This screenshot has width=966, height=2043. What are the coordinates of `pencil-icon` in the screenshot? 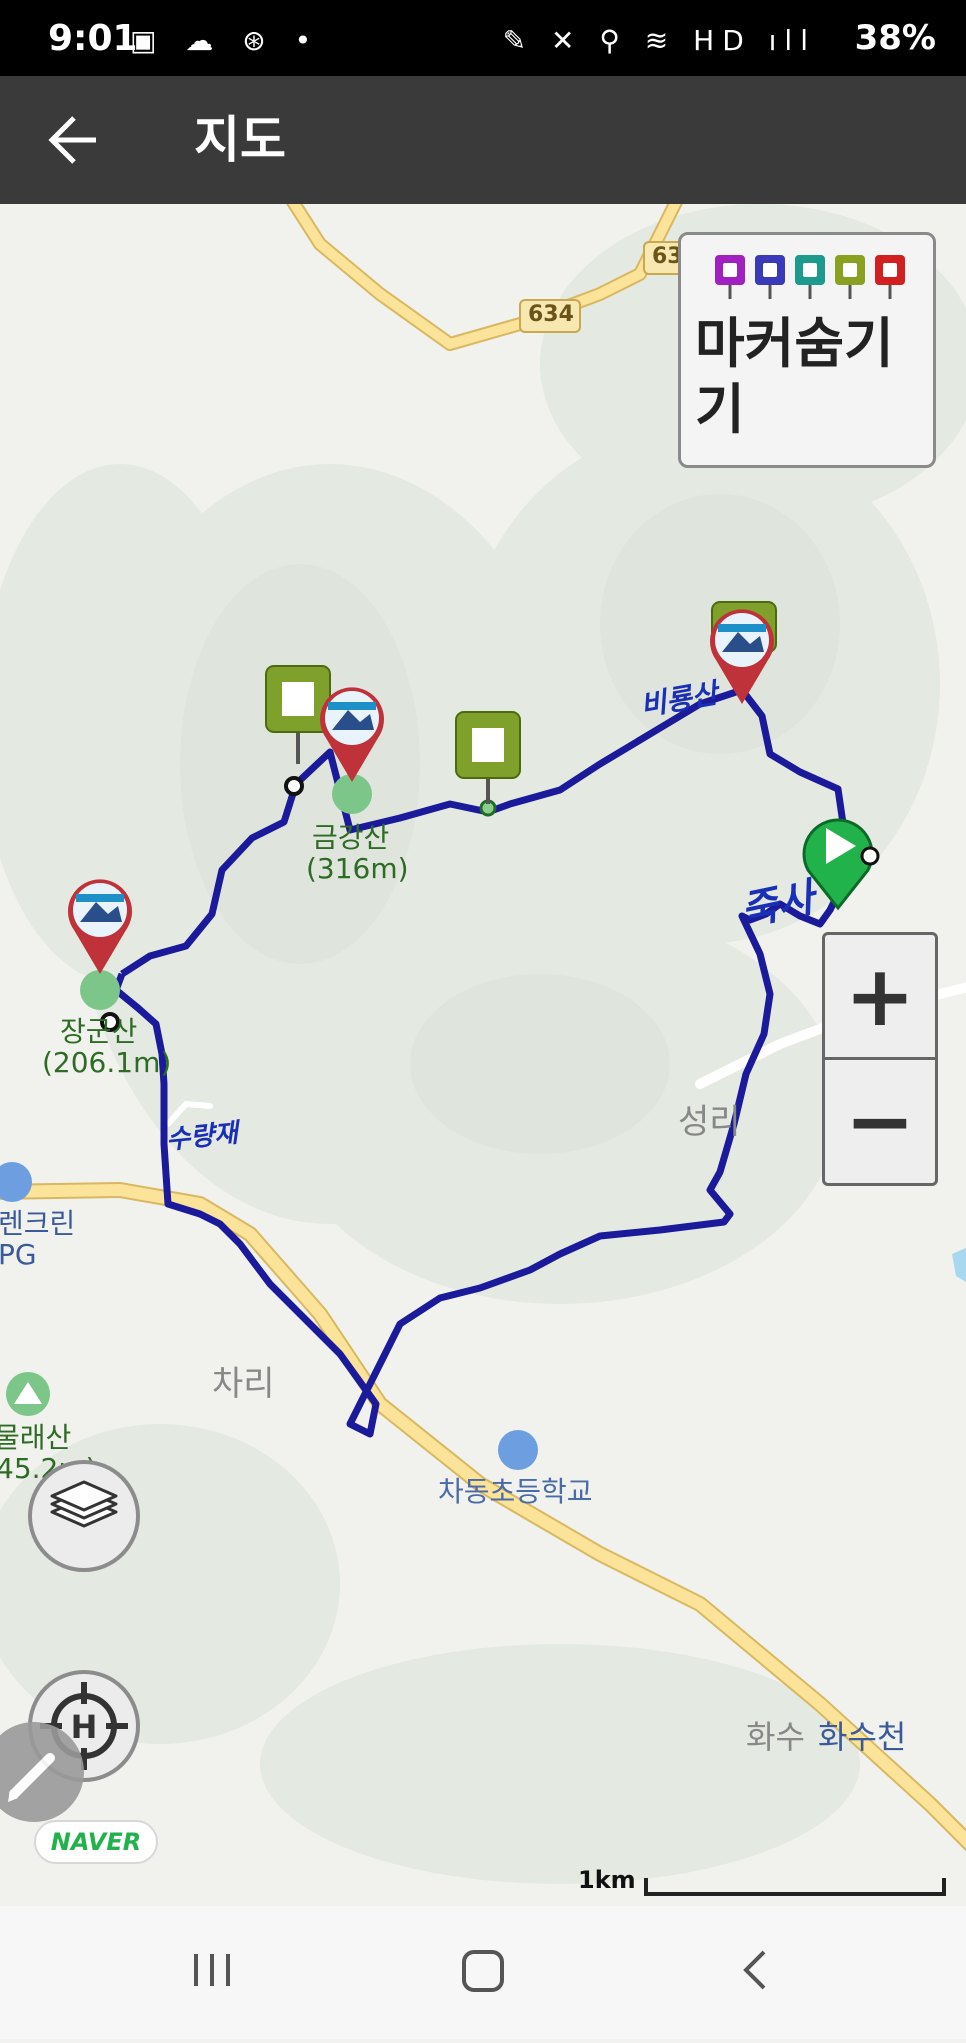 It's located at (31, 1777).